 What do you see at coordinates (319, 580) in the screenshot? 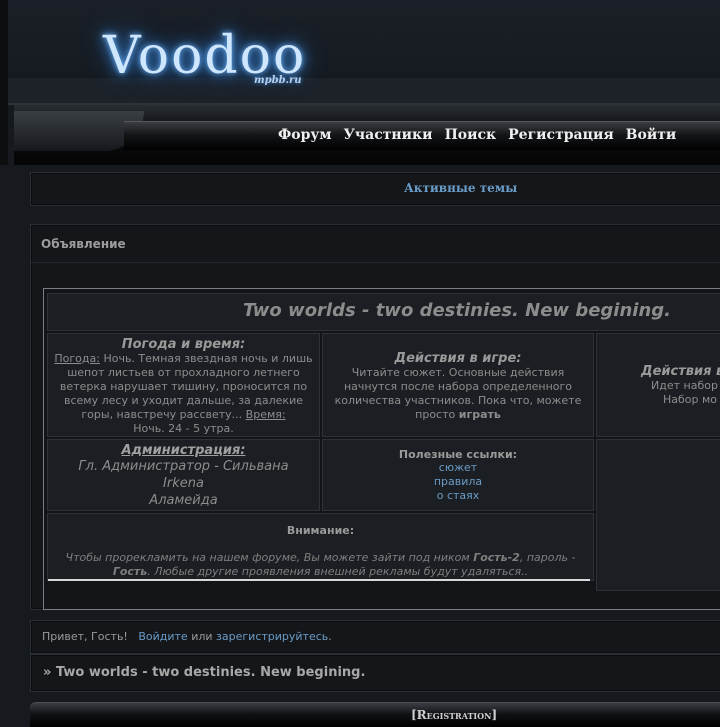
I see `notice-underline` at bounding box center [319, 580].